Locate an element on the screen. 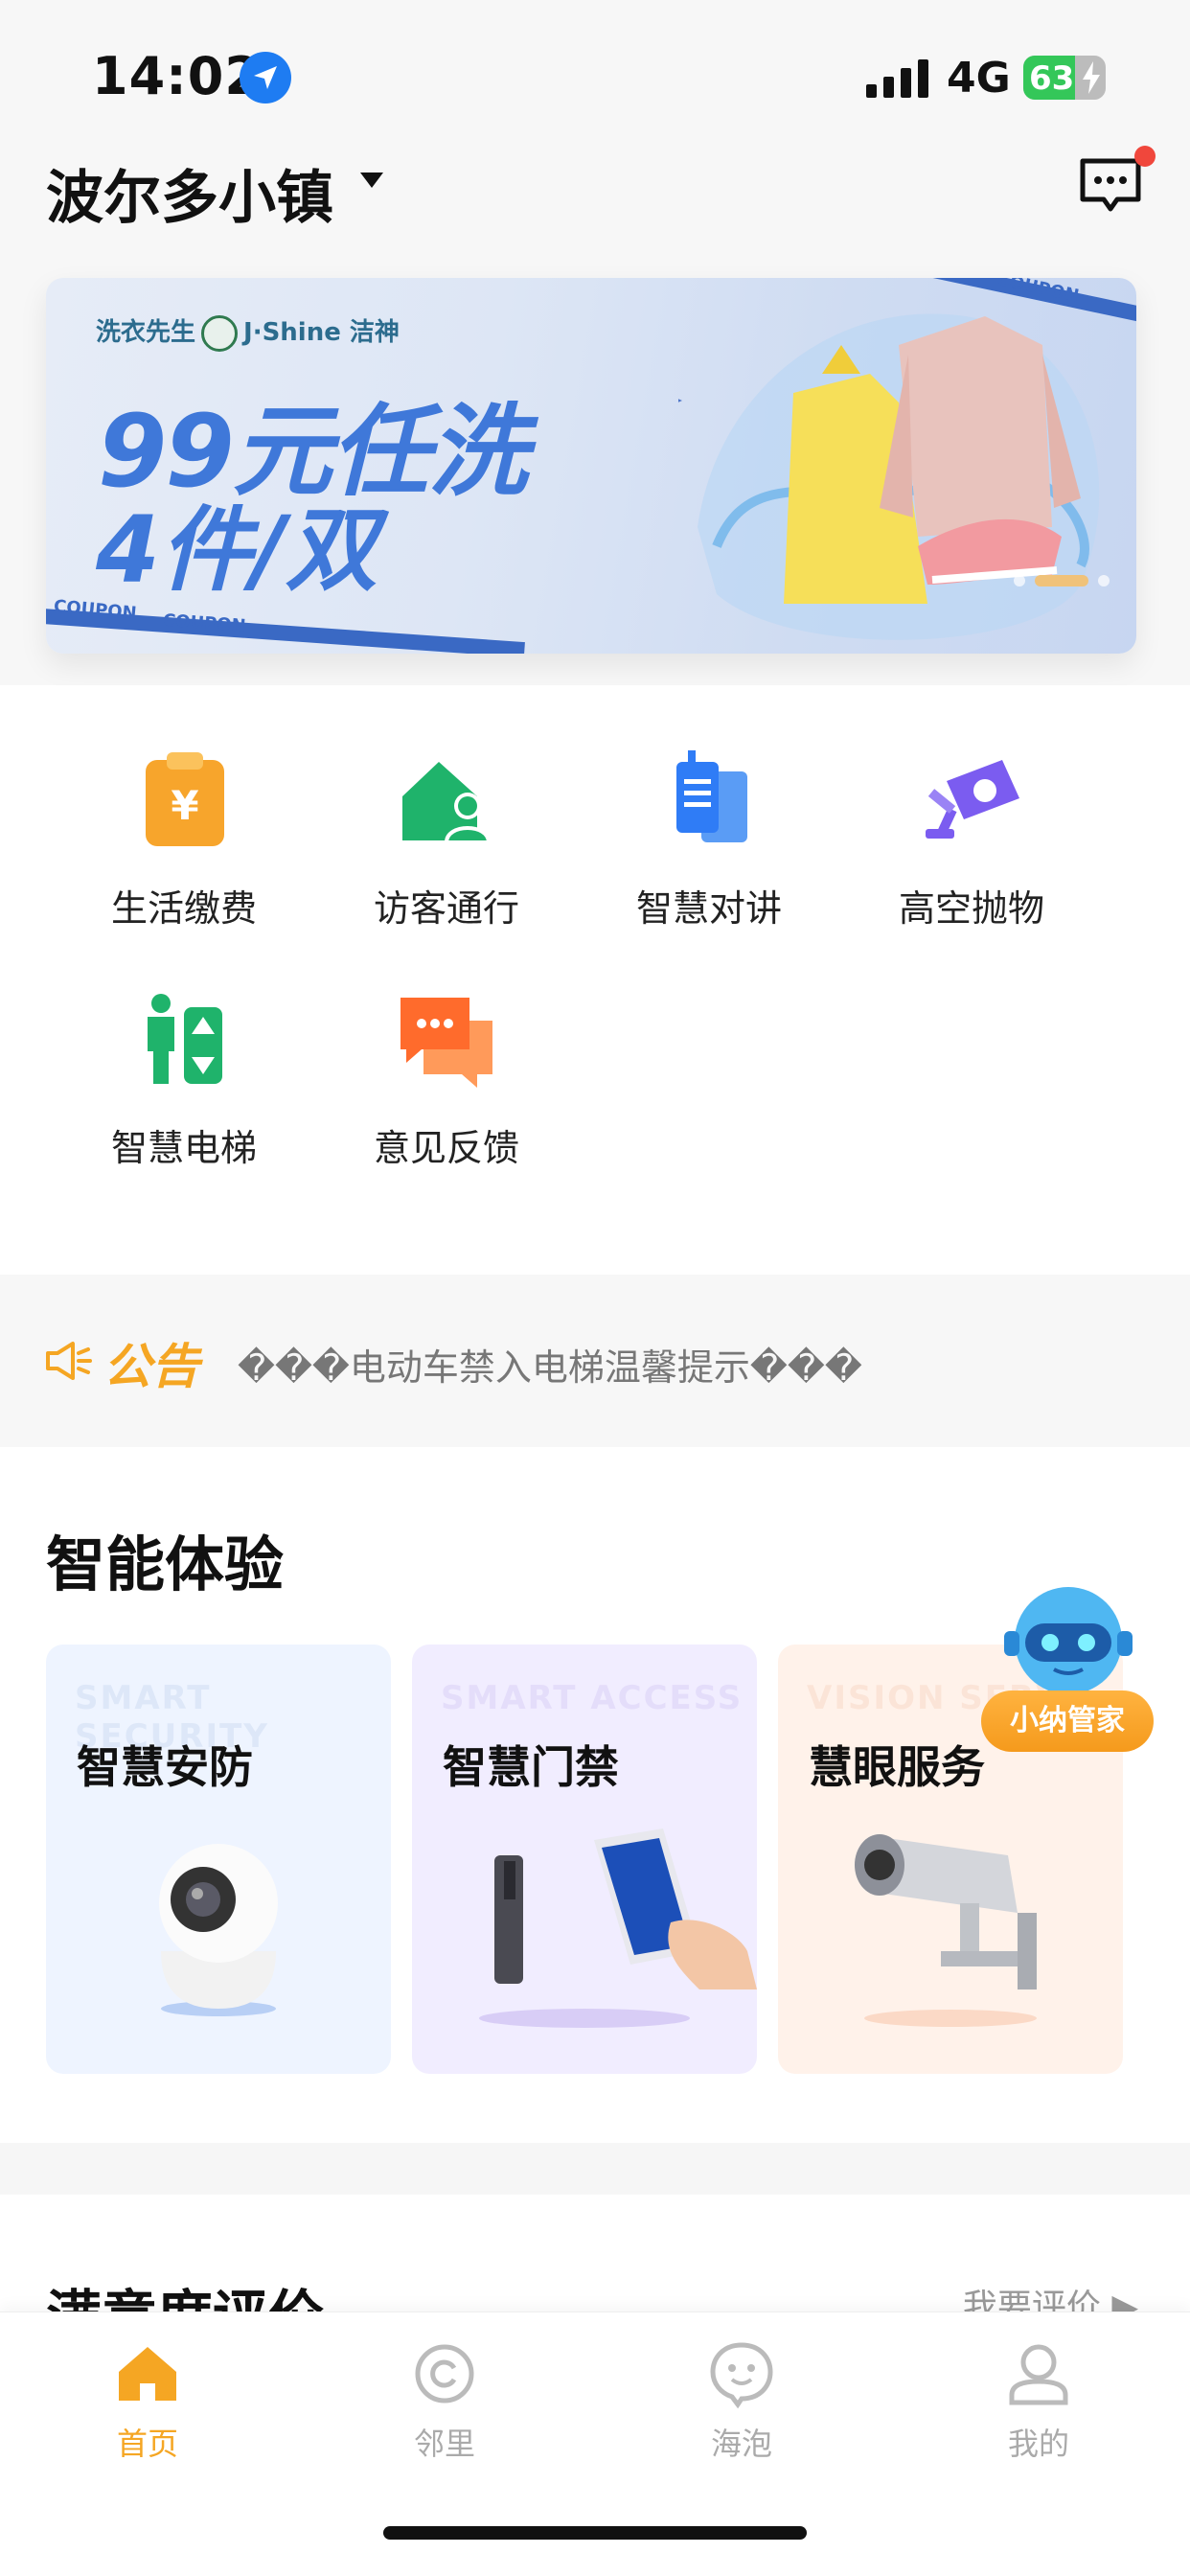 The image size is (1190, 2576). brand-logo-icon is located at coordinates (220, 333).